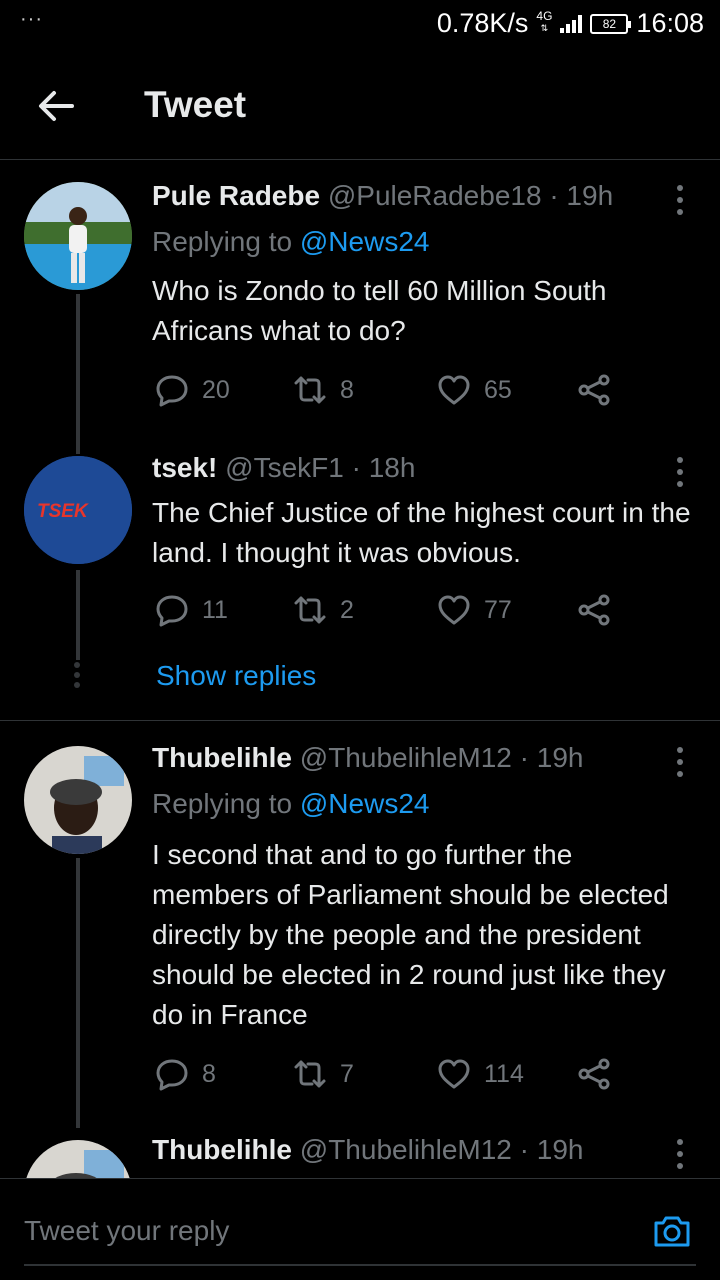 Image resolution: width=720 pixels, height=1280 pixels. What do you see at coordinates (387, 612) in the screenshot?
I see `tweet-actions: 11 2 77` at bounding box center [387, 612].